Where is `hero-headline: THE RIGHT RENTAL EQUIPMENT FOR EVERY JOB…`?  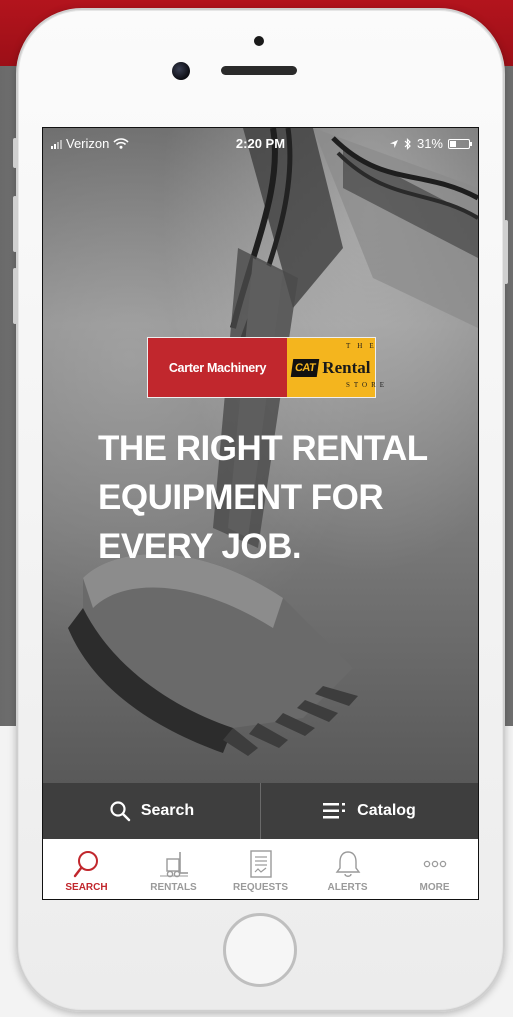 hero-headline: THE RIGHT RENTAL EQUIPMENT FOR EVERY JOB… is located at coordinates (278, 497).